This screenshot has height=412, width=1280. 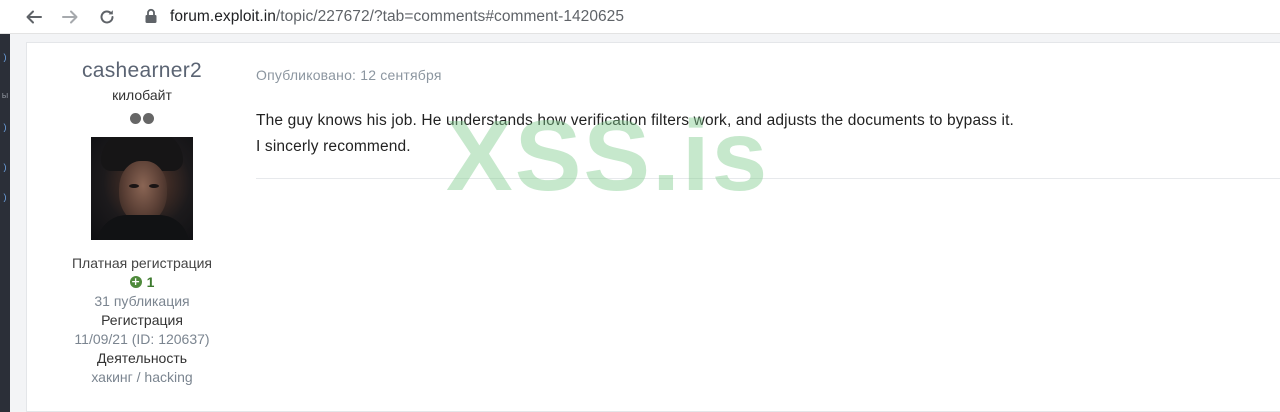 What do you see at coordinates (223, 16) in the screenshot?
I see `url-host: forum.exploit.in` at bounding box center [223, 16].